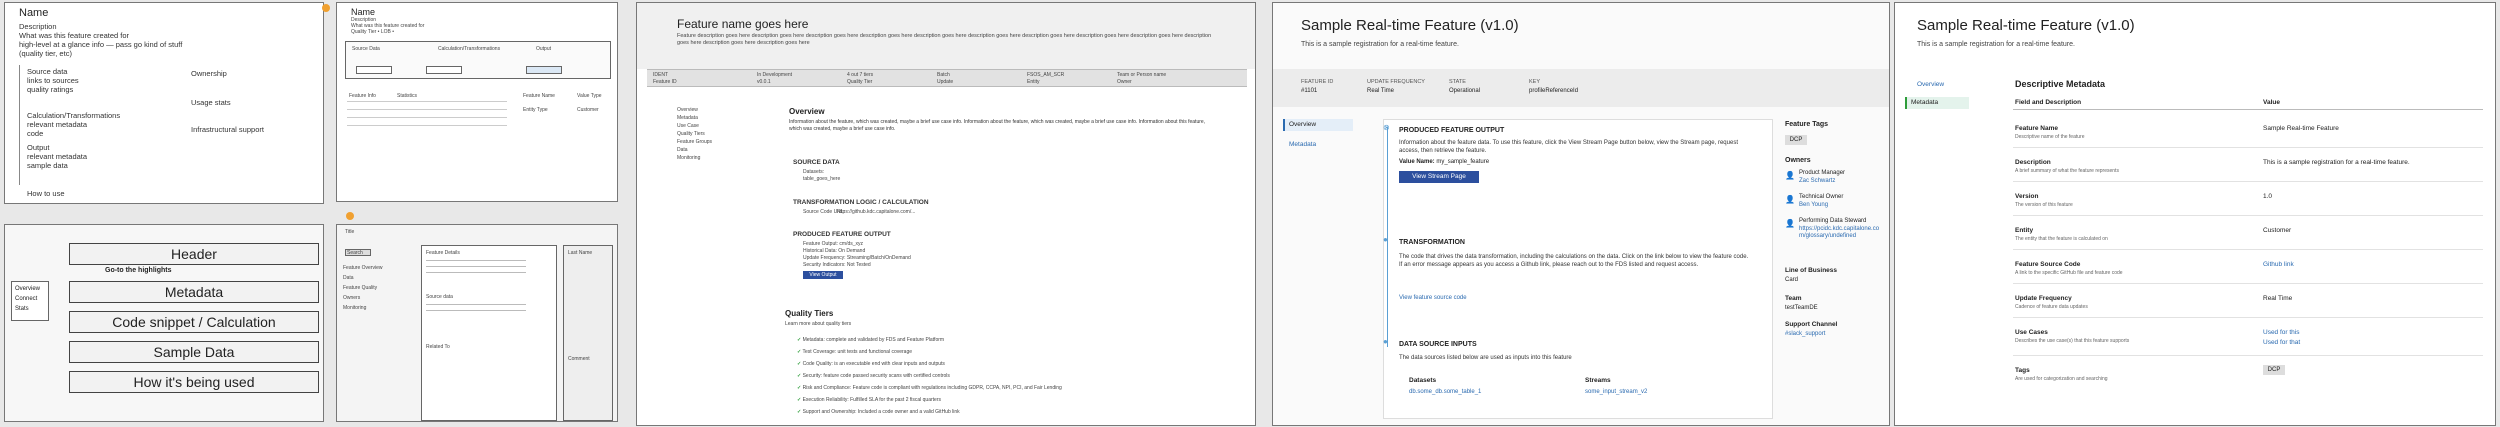 This screenshot has height=427, width=2500. I want to click on sketch-metadata: Metadata, so click(194, 292).